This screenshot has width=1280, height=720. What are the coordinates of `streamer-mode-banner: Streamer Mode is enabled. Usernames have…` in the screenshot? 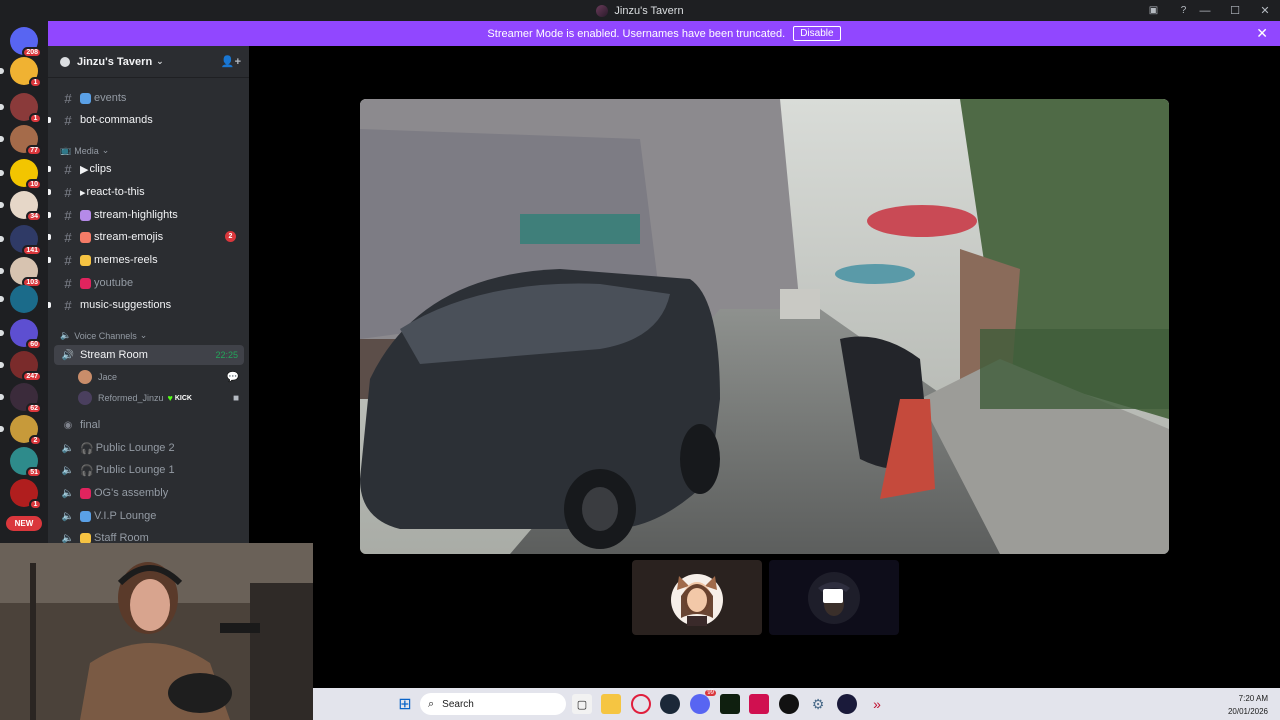 It's located at (664, 33).